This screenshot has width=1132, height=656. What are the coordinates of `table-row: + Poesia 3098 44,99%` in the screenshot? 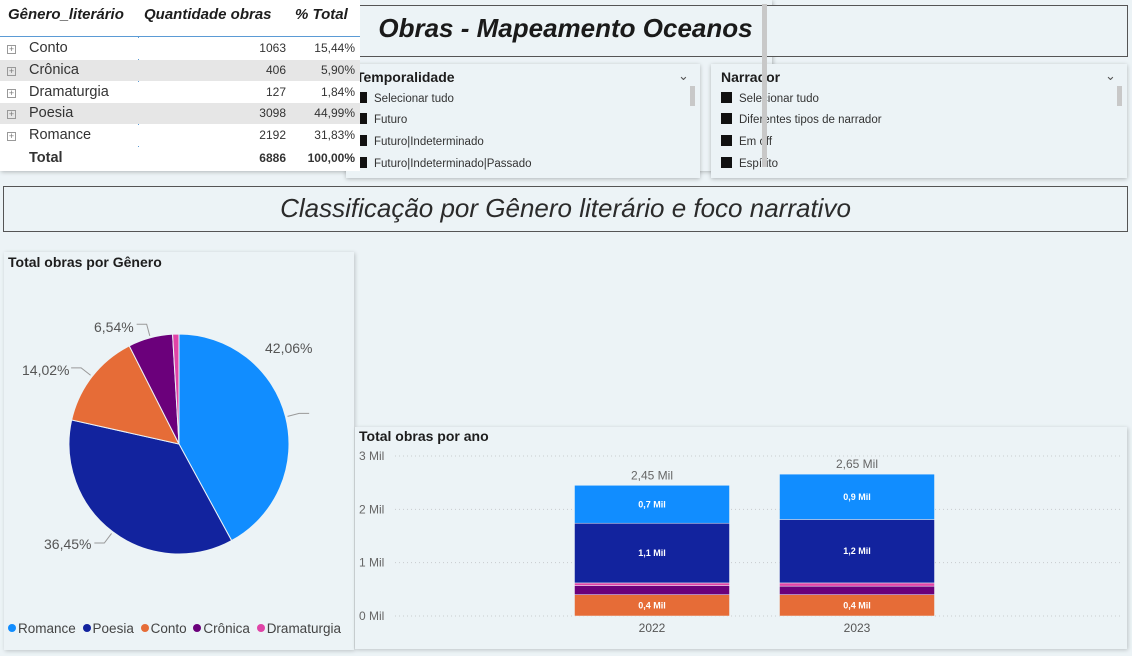 It's located at (180, 113).